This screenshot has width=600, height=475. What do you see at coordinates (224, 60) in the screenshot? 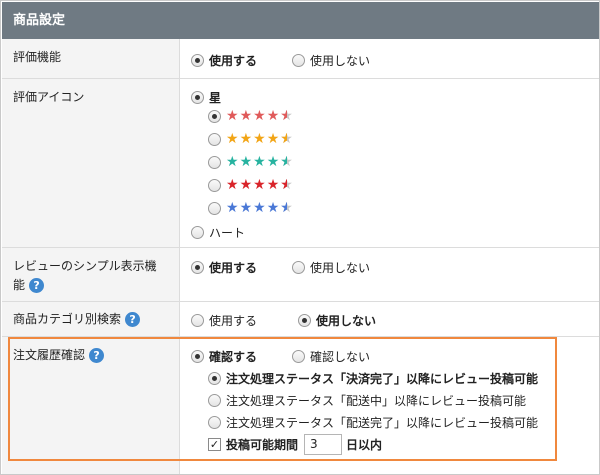
I see `rating-use-option: 使用する` at bounding box center [224, 60].